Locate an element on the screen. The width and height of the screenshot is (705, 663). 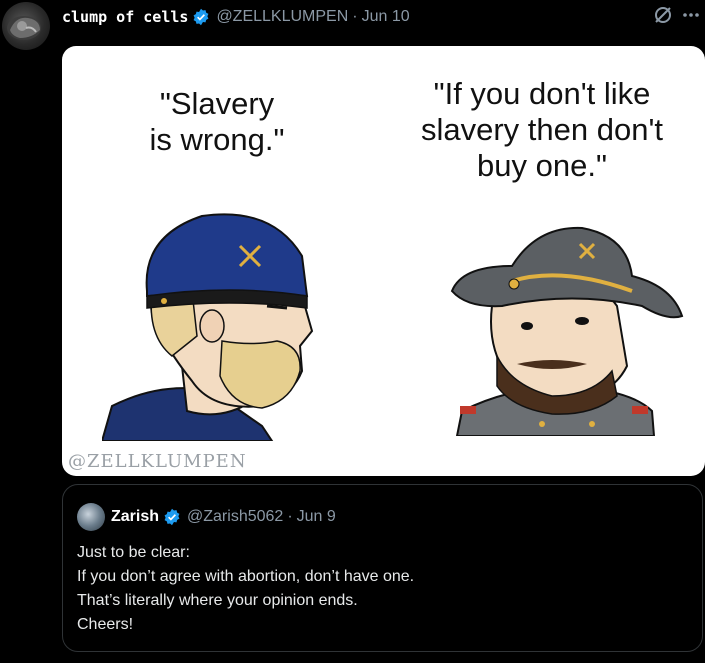
left-caption: "Slavery is wrong." is located at coordinates (217, 122).